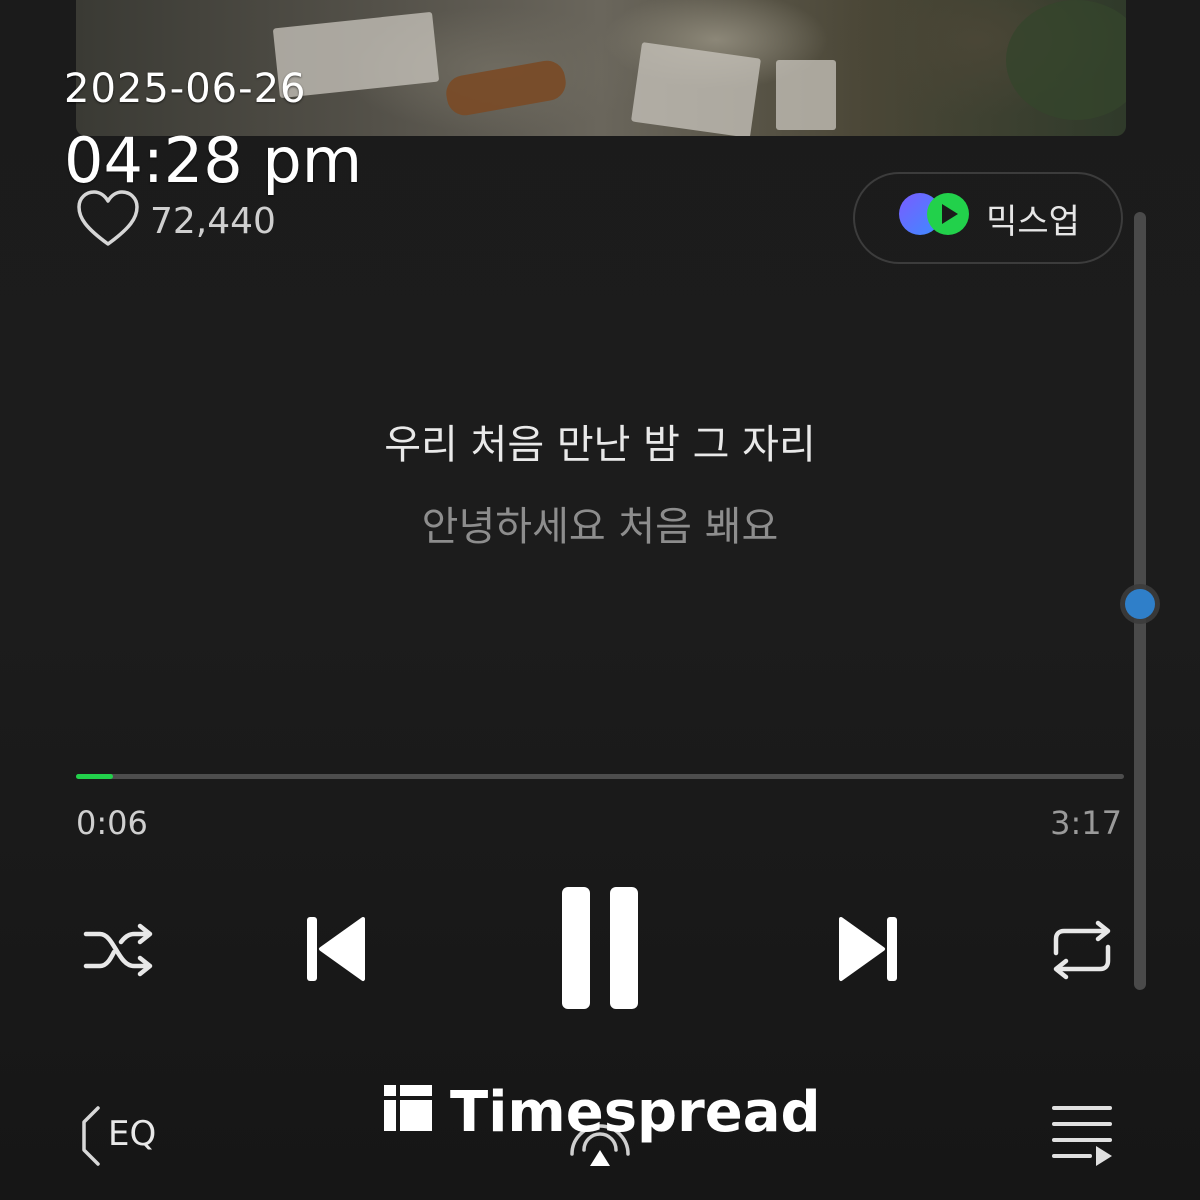  I want to click on scroll-thumb-dot, so click(1140, 604).